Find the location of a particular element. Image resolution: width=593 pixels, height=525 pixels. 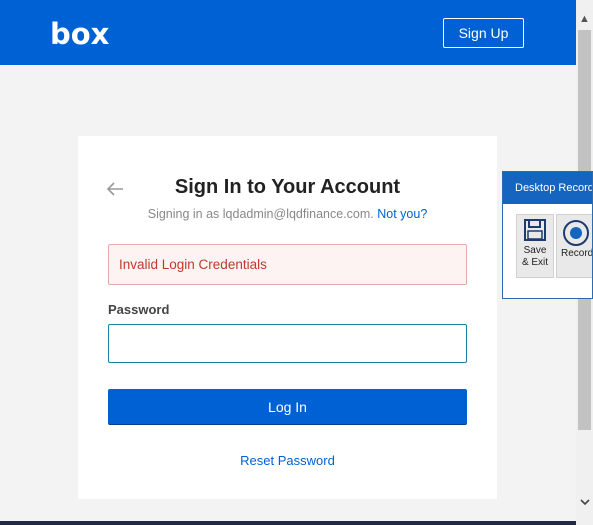

error-message: Invalid Login Credentials is located at coordinates (287, 264).